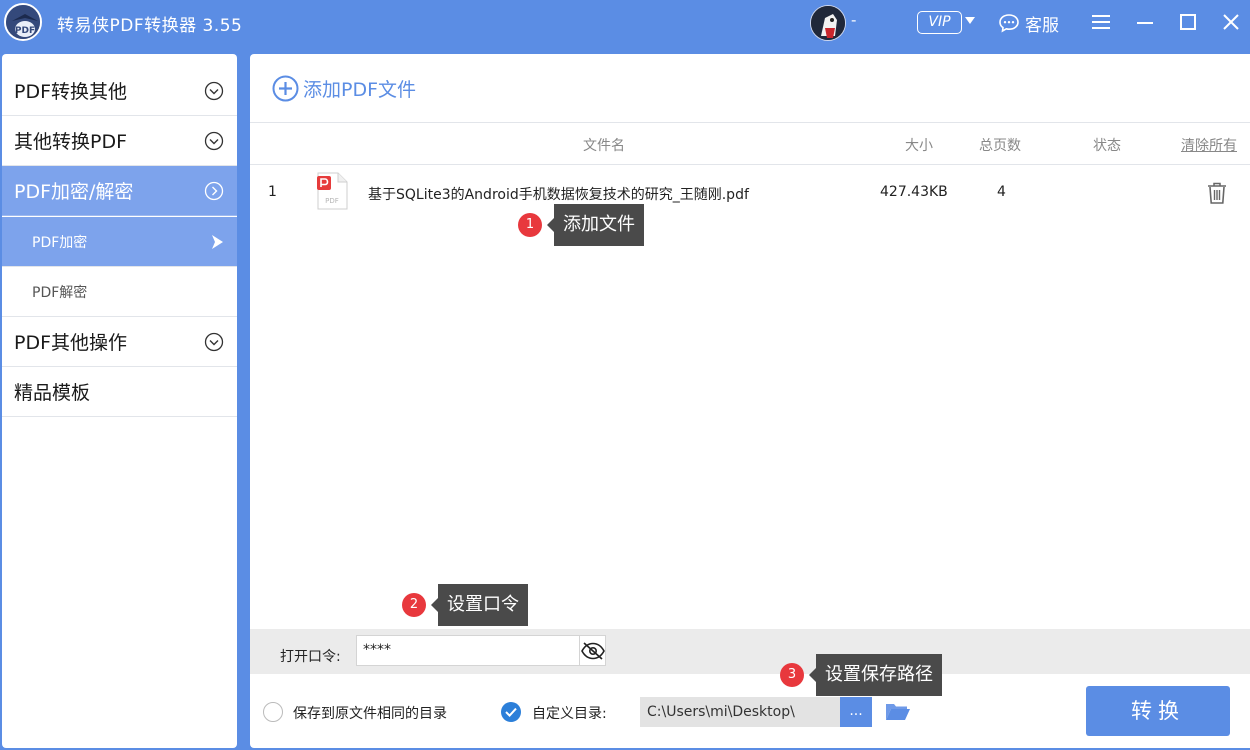 This screenshot has height=750, width=1250. Describe the element at coordinates (750, 651) in the screenshot. I see `password-bar: 打开口令: ****` at that location.